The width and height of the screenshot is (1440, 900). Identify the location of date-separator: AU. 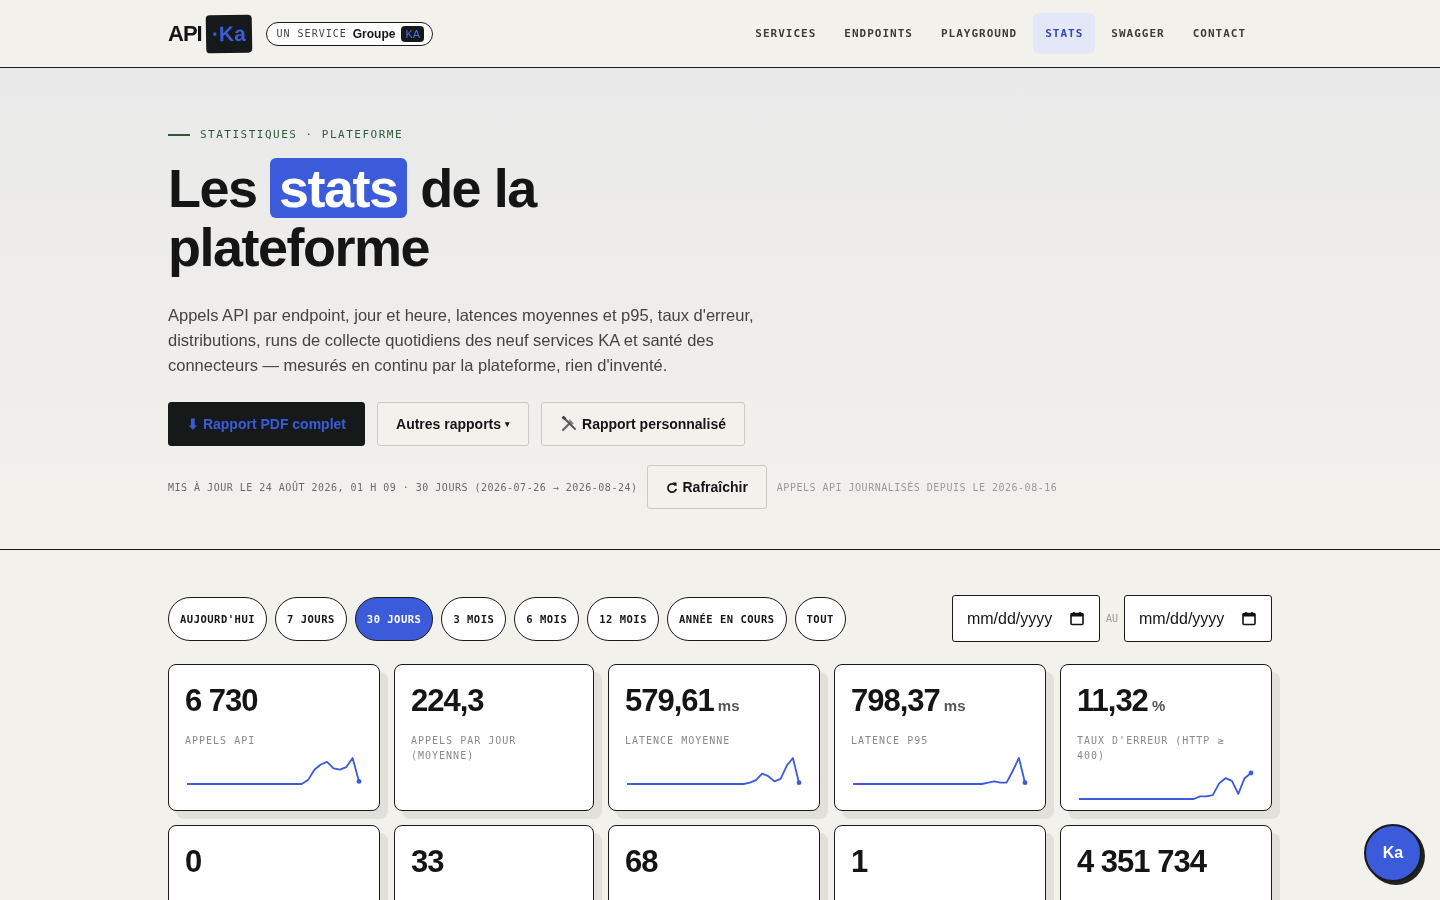
(1111, 618).